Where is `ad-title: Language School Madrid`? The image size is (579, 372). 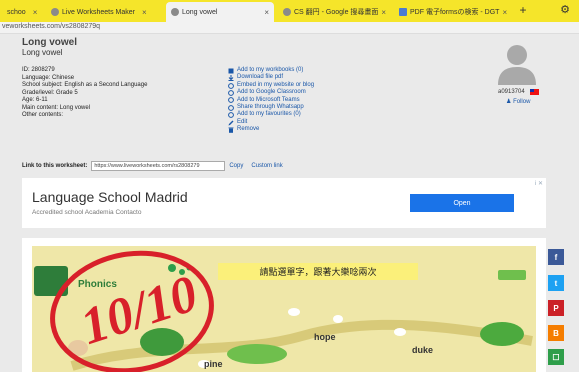 ad-title: Language School Madrid is located at coordinates (110, 197).